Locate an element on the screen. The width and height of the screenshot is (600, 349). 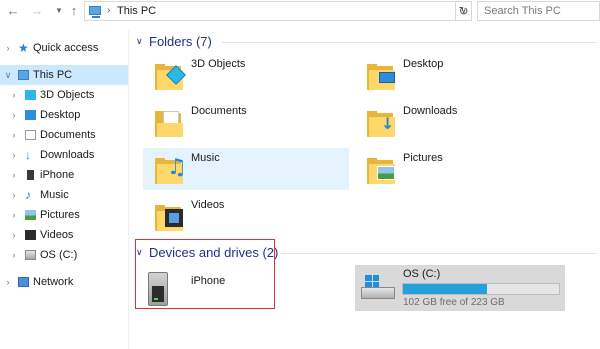
sidebar-item-desktop: › Desktop is located at coordinates (64, 115).